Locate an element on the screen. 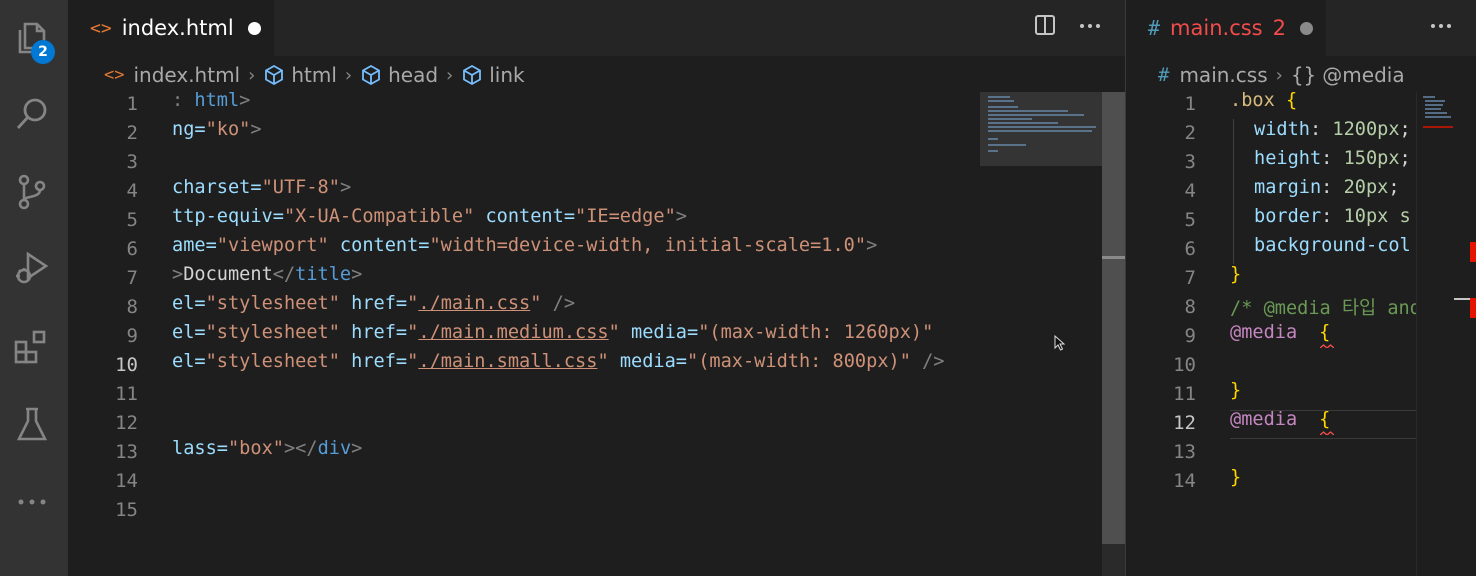  code-line-11: } is located at coordinates (1236, 390).